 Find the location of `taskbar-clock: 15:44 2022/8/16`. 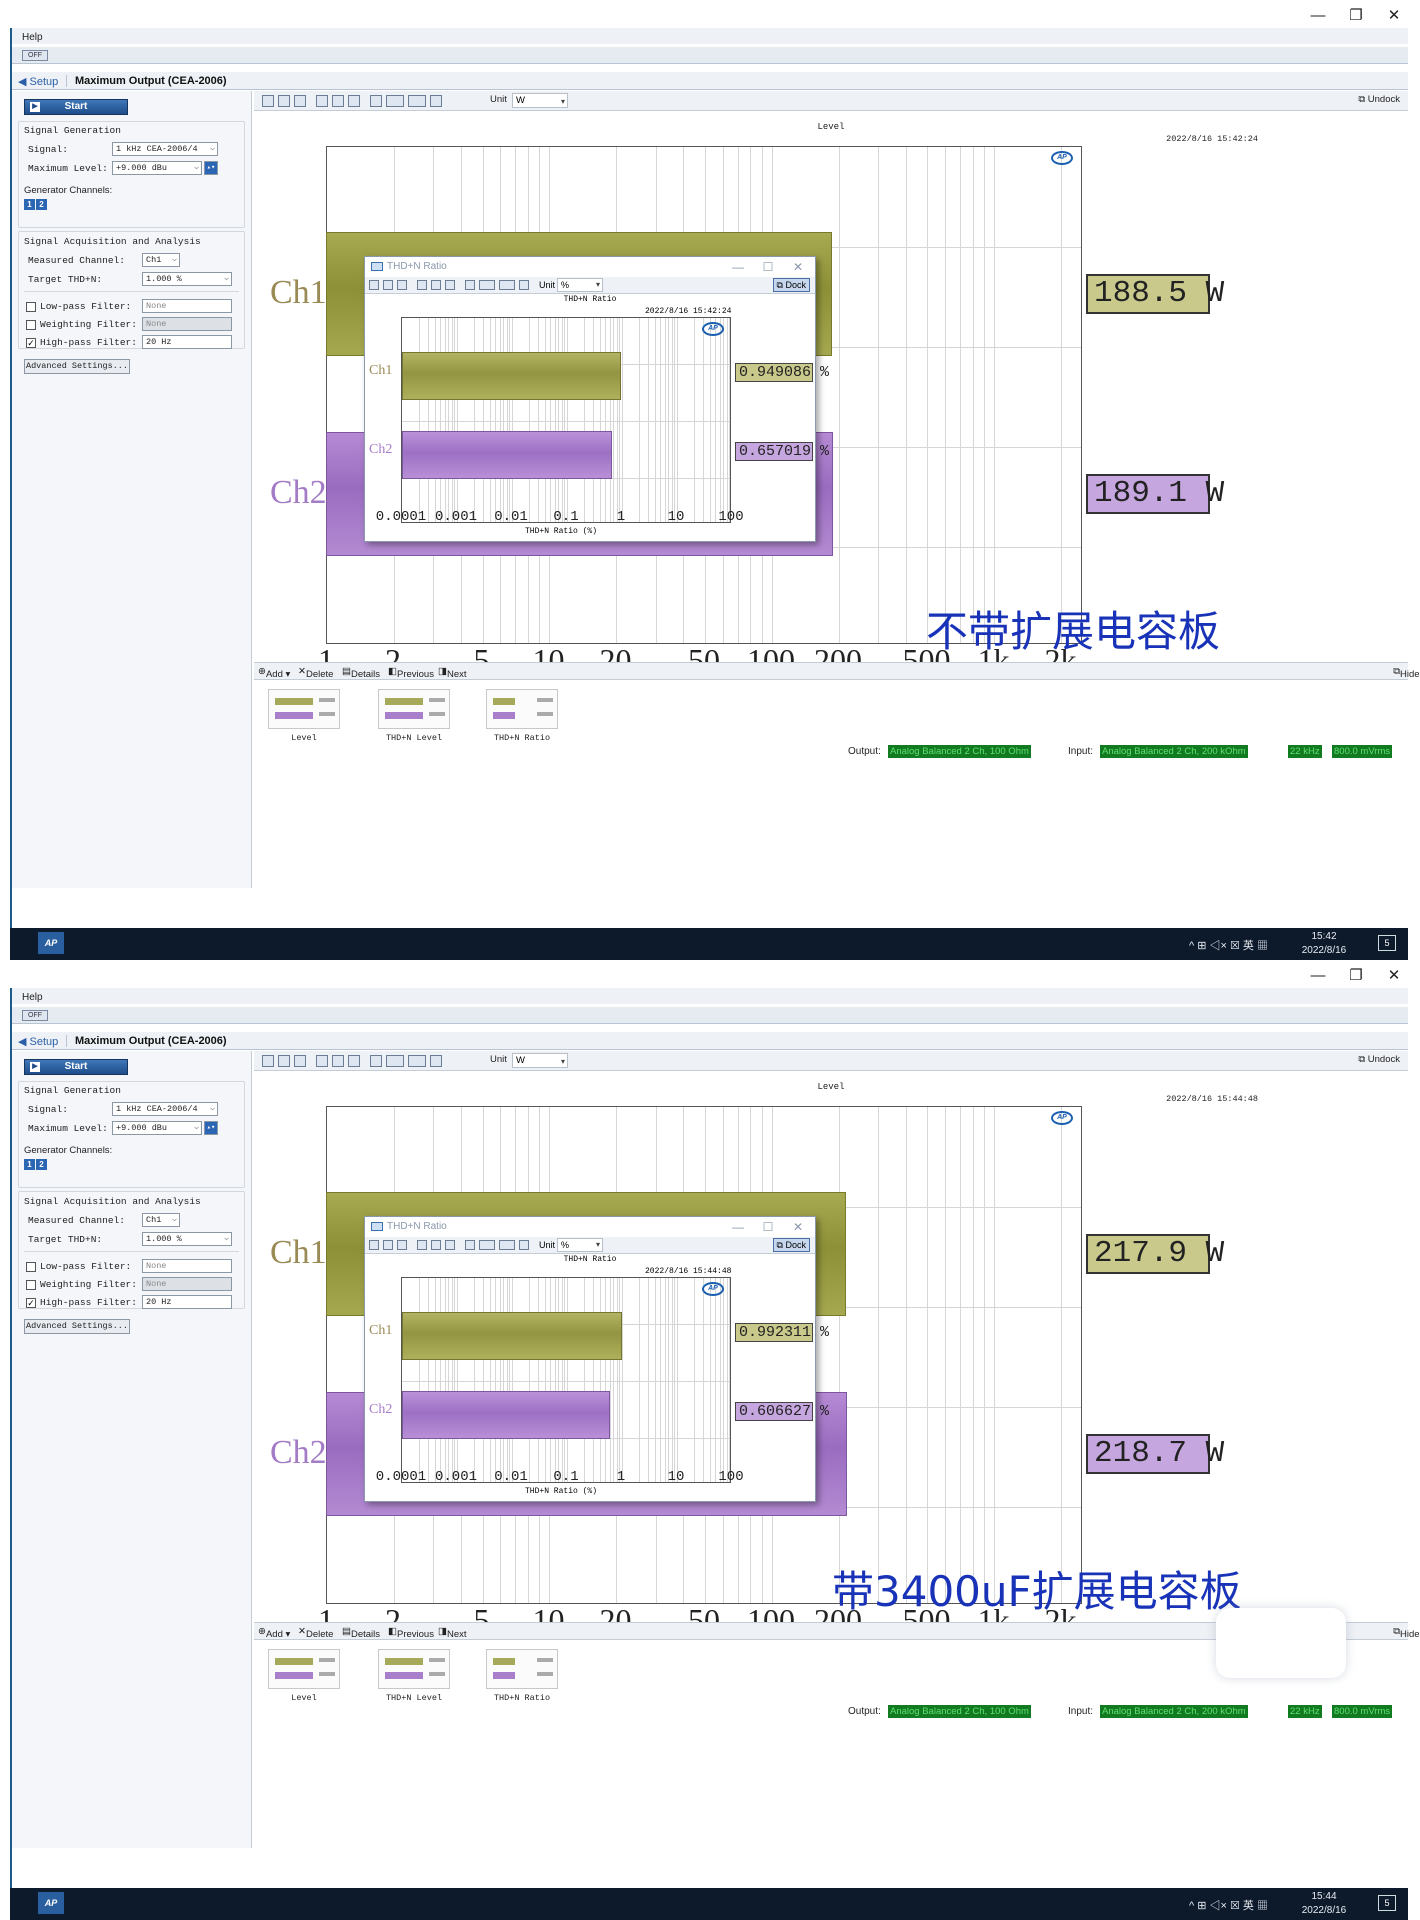

taskbar-clock: 15:44 2022/8/16 is located at coordinates (1324, 1904).